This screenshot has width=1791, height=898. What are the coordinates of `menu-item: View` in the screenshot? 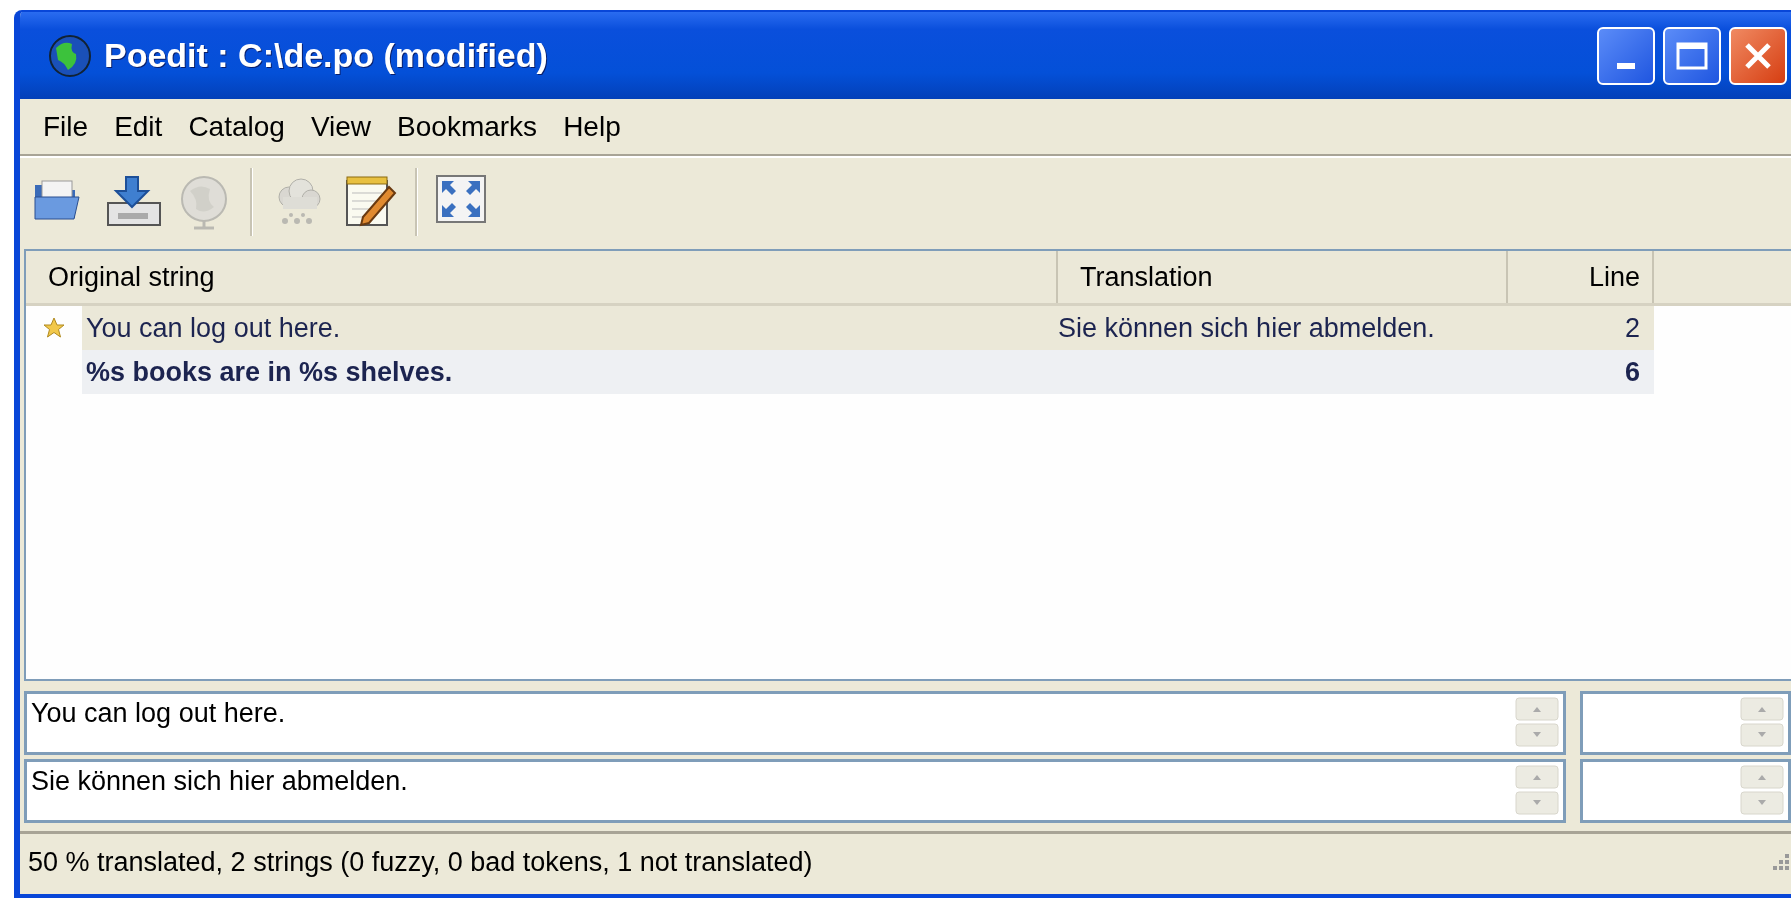 It's located at (341, 126).